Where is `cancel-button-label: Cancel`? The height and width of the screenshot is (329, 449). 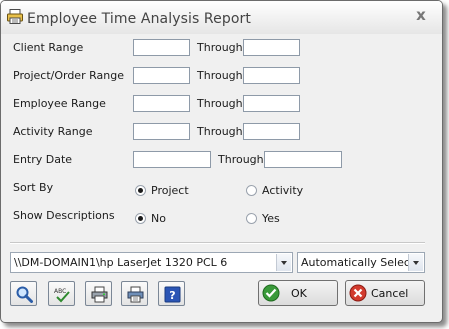 cancel-button-label: Cancel is located at coordinates (390, 293).